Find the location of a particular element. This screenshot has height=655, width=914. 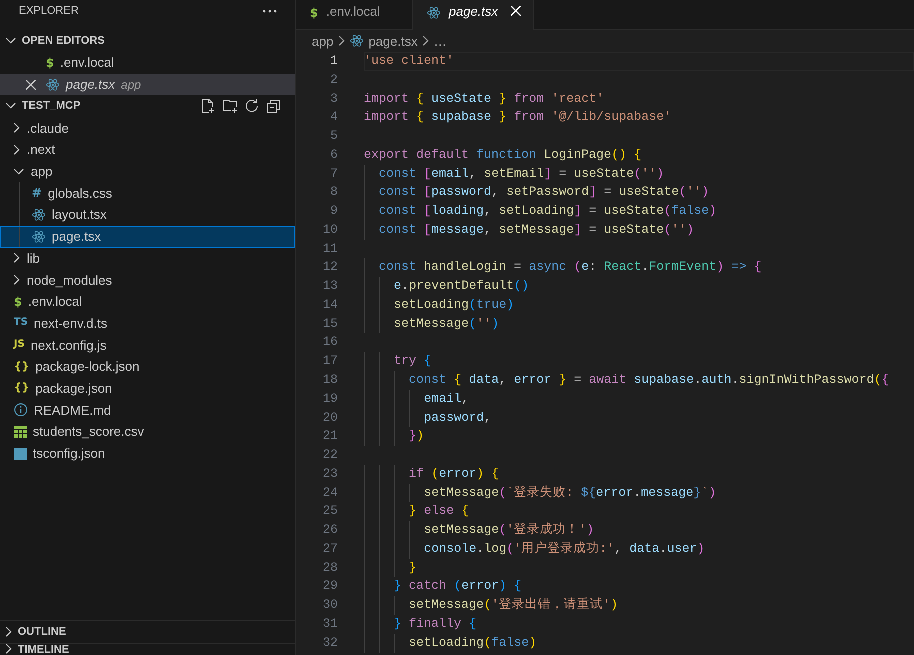

code-line: 'use client' is located at coordinates (639, 61).